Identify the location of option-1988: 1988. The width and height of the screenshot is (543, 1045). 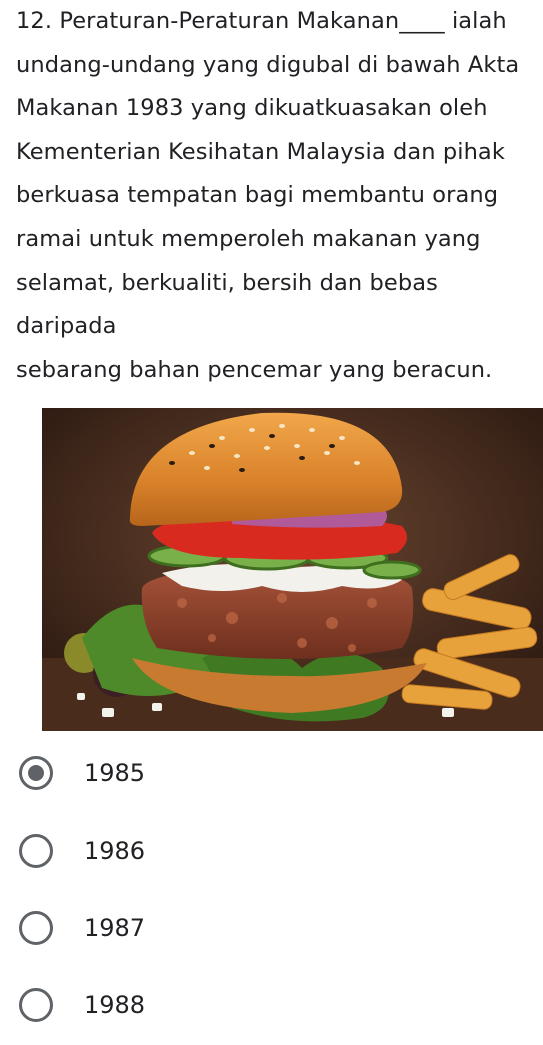
(271, 1007).